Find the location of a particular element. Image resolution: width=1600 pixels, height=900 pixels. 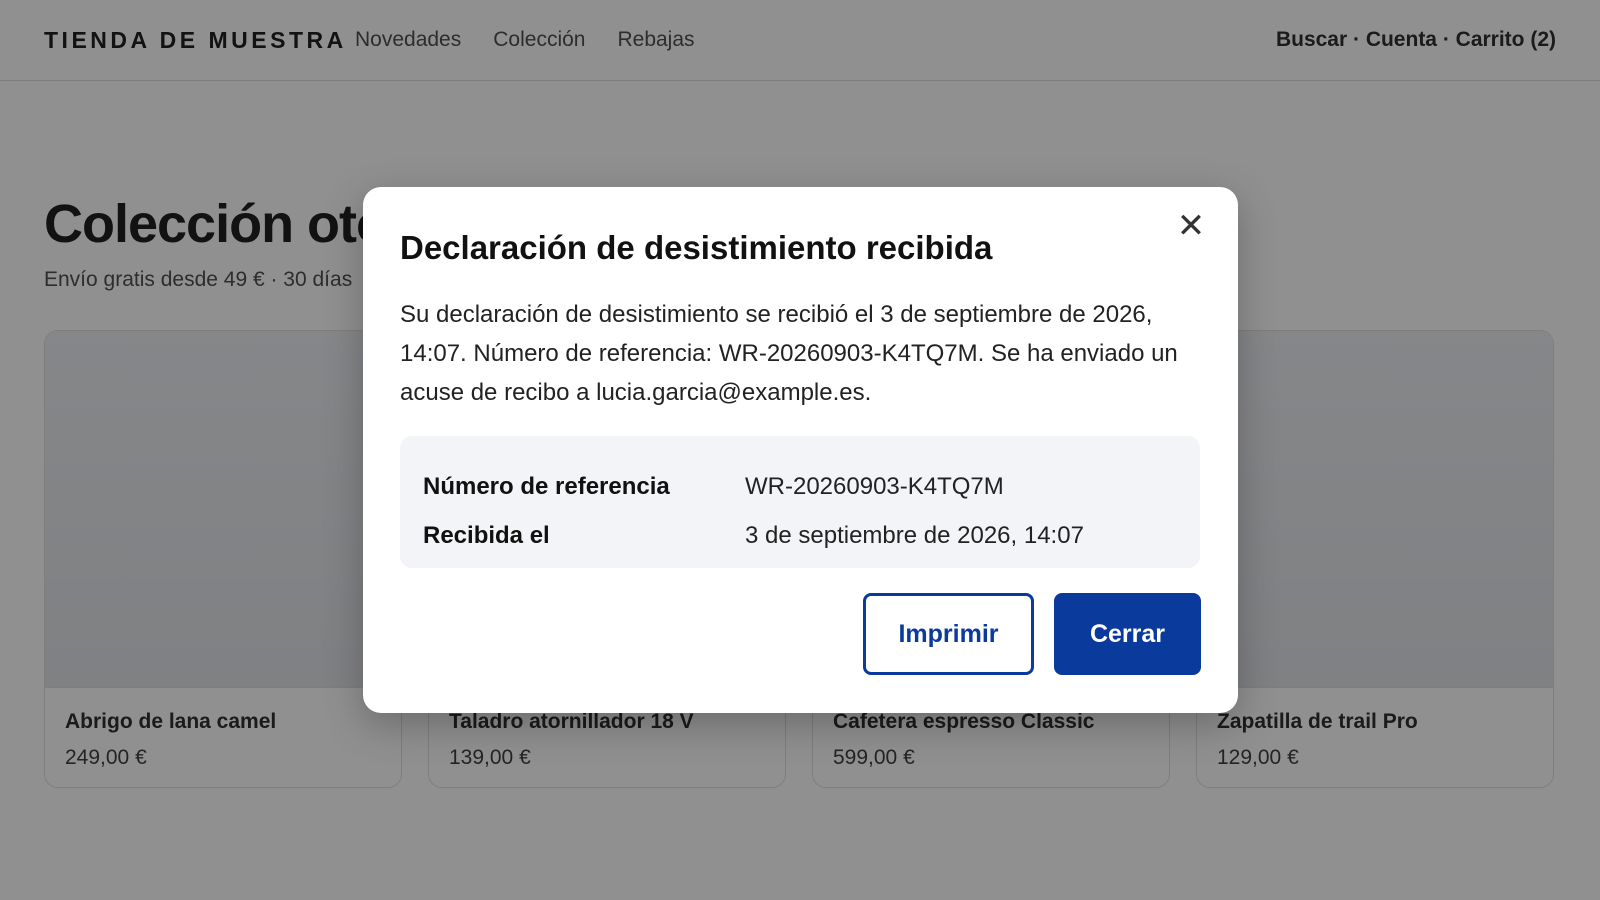

detail-label: Recibida el is located at coordinates (486, 535).